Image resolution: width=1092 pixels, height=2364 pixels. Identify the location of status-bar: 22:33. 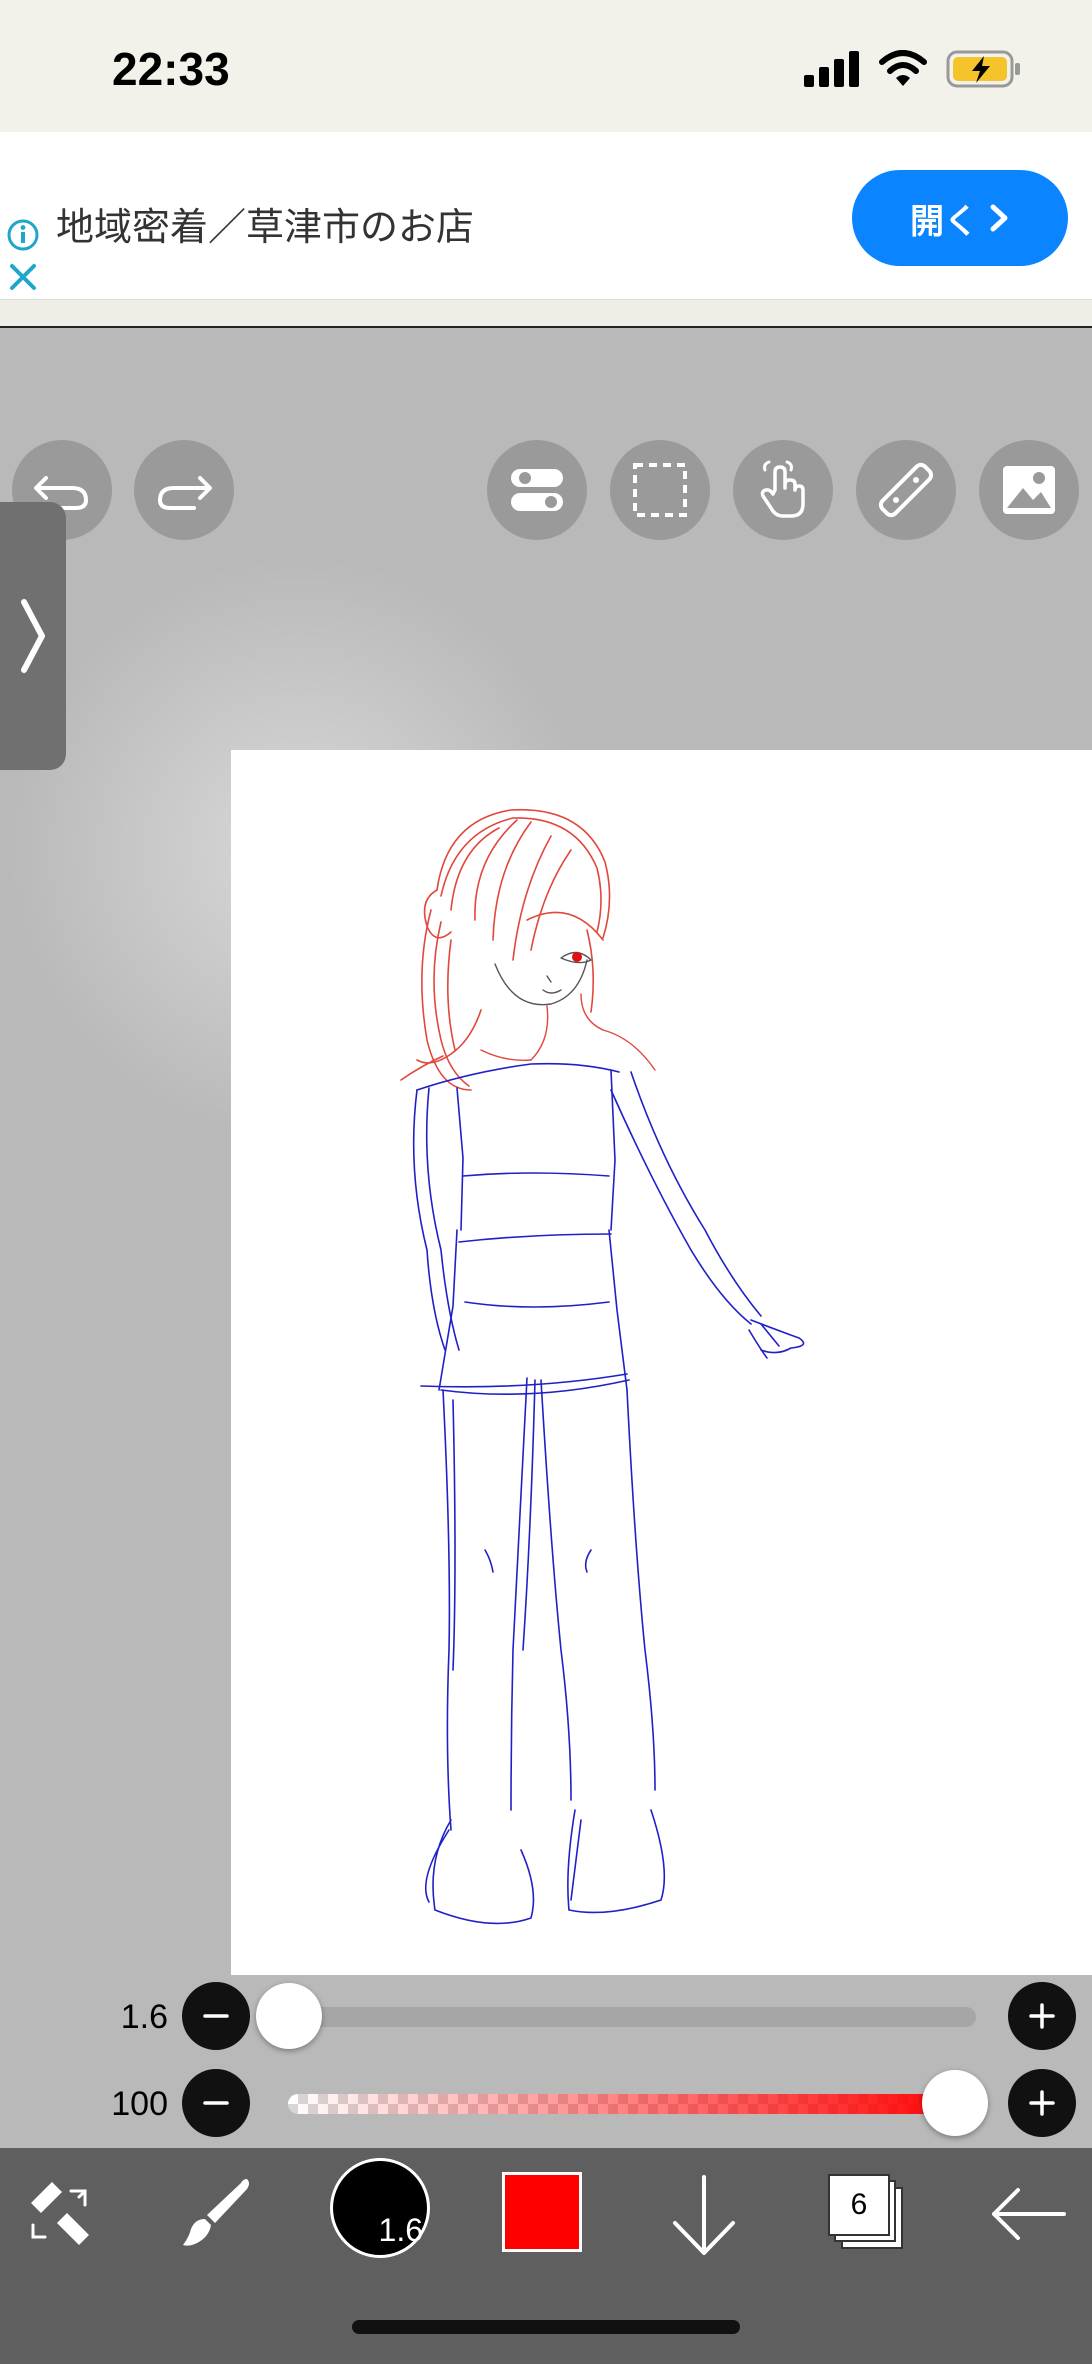
(546, 66).